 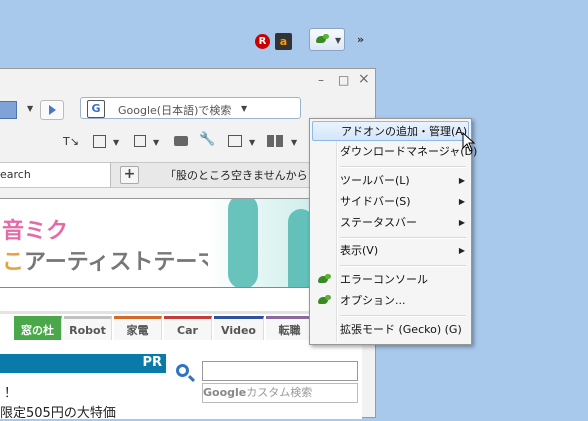 What do you see at coordinates (38, 328) in the screenshot?
I see `nav-item: 窓の杜` at bounding box center [38, 328].